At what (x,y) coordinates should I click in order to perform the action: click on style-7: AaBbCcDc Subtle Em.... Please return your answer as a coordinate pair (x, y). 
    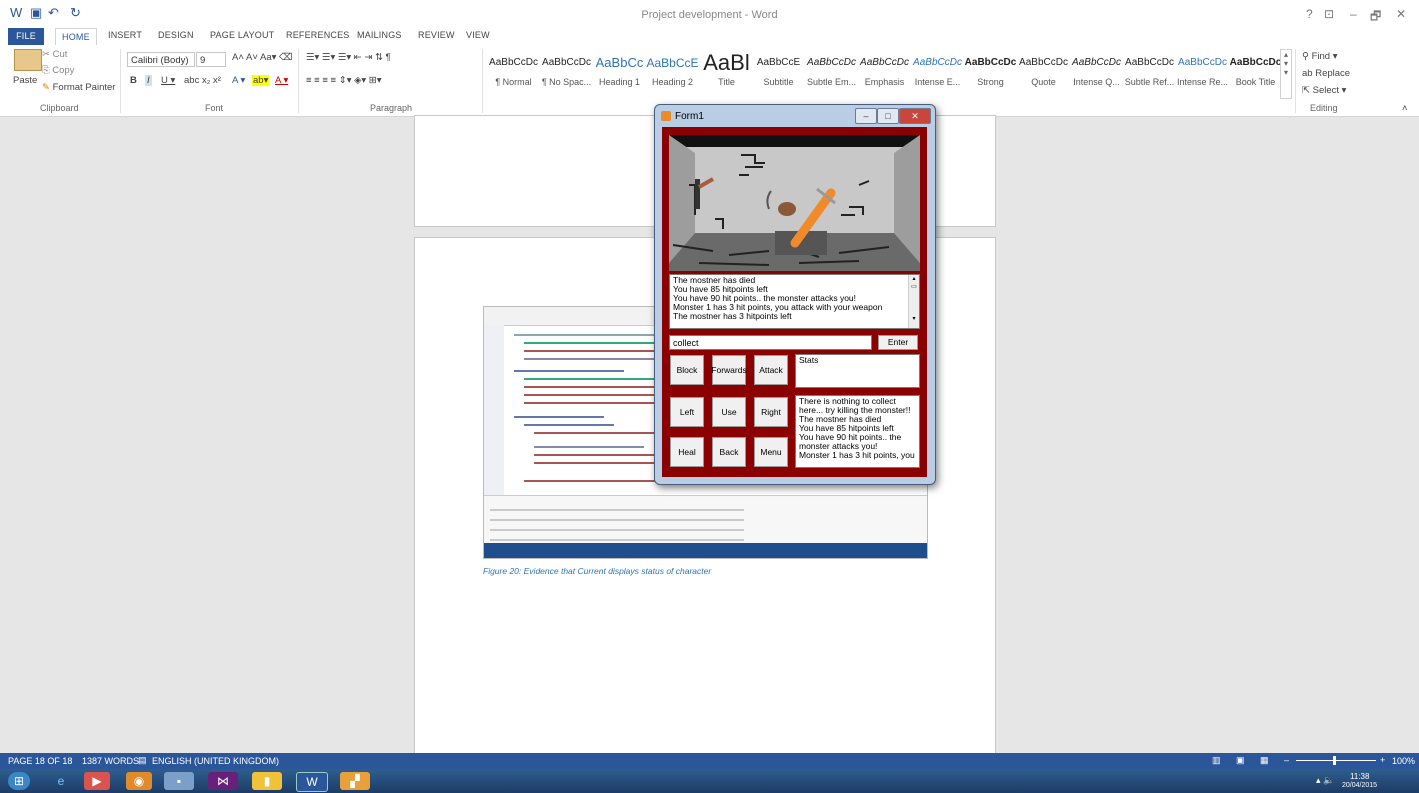
    Looking at the image, I should click on (831, 73).